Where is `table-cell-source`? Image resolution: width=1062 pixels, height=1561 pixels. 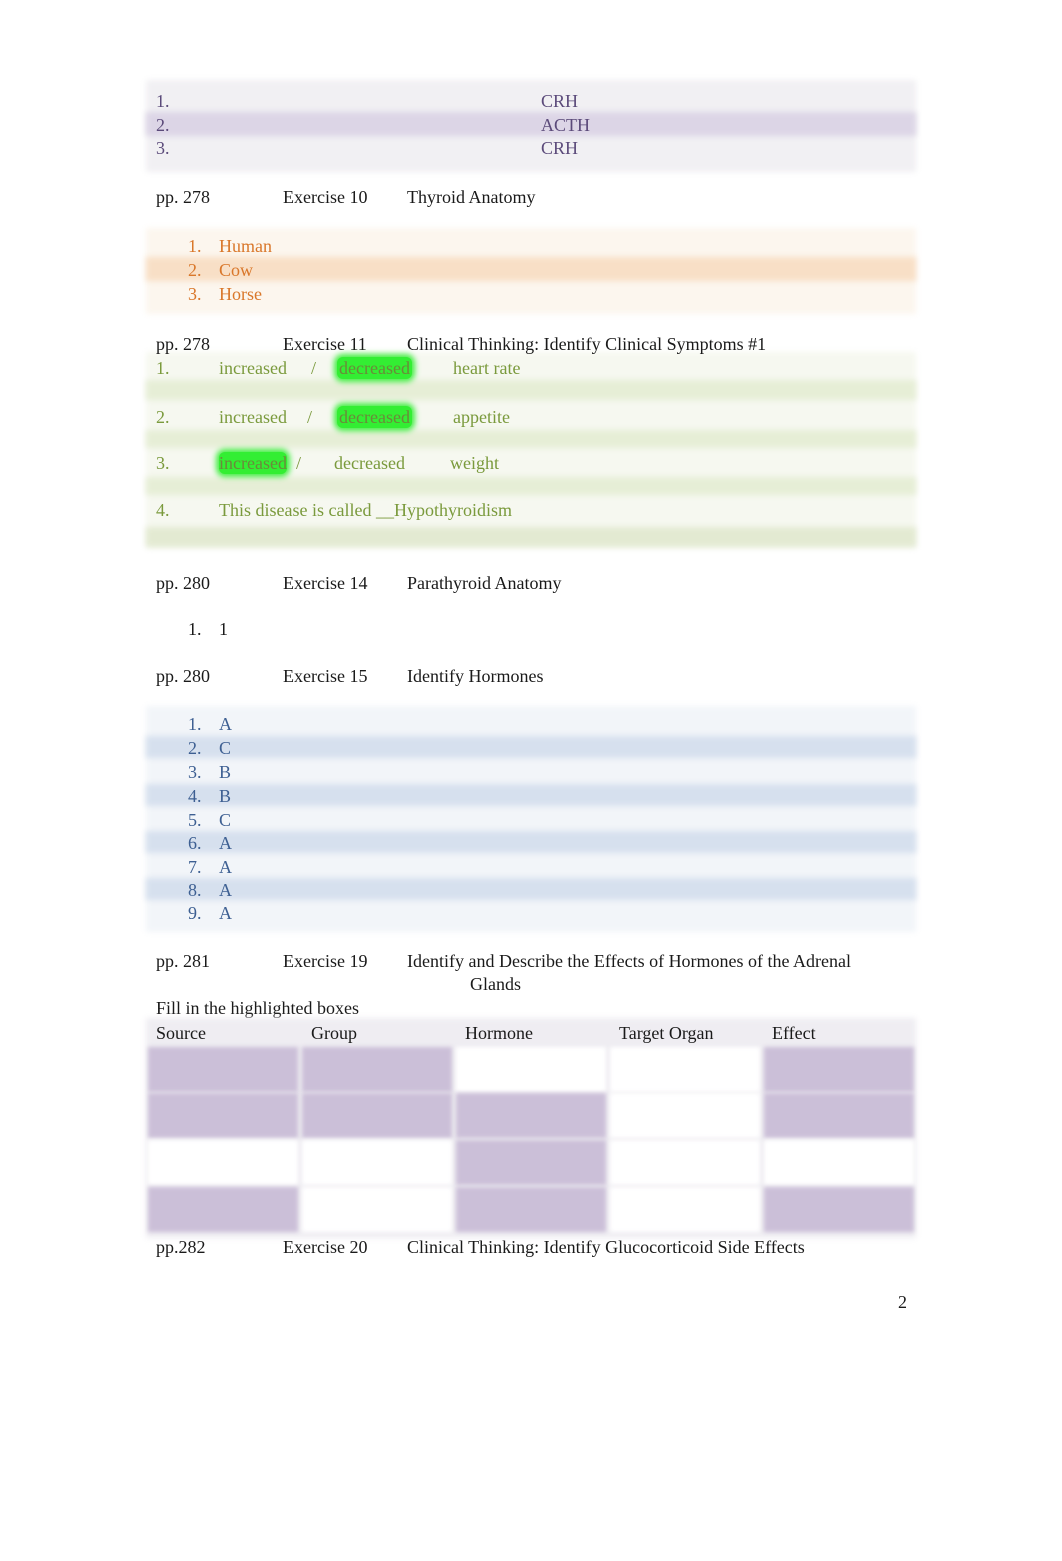 table-cell-source is located at coordinates (223, 1162).